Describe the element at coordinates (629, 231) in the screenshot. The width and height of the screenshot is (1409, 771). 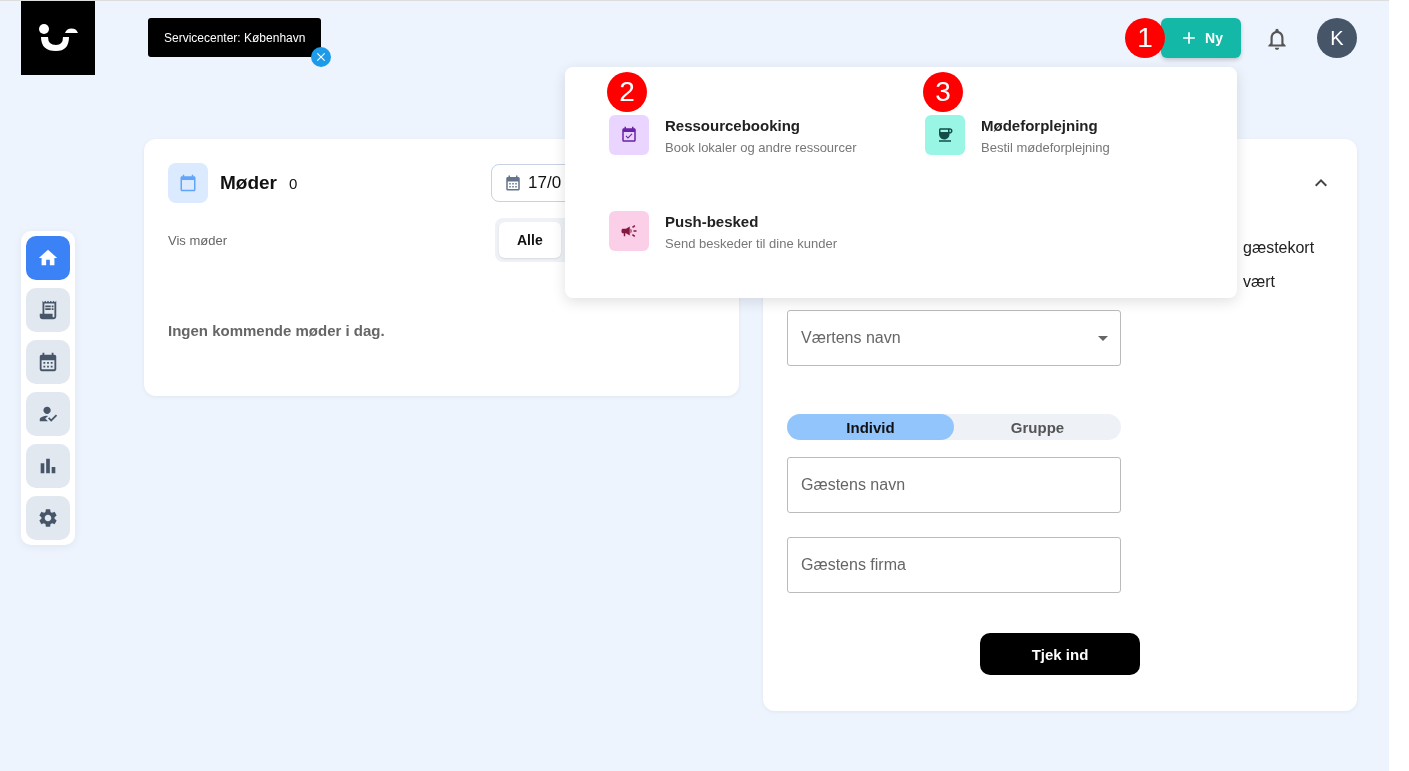
I see `megaphone-icon` at that location.